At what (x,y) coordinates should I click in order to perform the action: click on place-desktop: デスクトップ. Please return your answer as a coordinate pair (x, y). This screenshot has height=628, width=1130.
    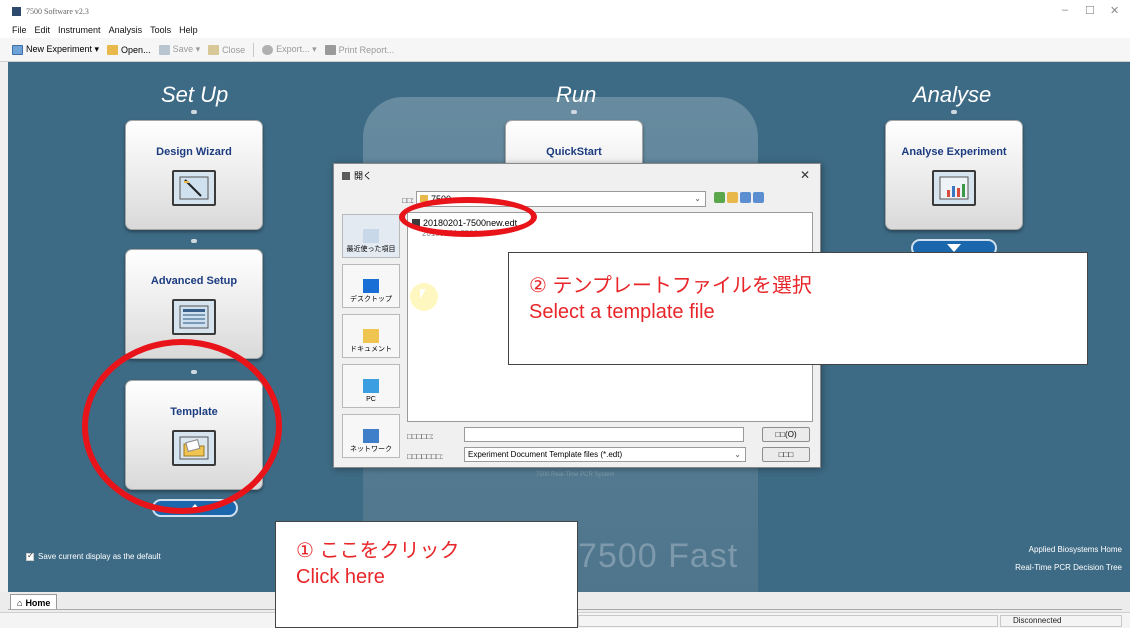
    Looking at the image, I should click on (371, 286).